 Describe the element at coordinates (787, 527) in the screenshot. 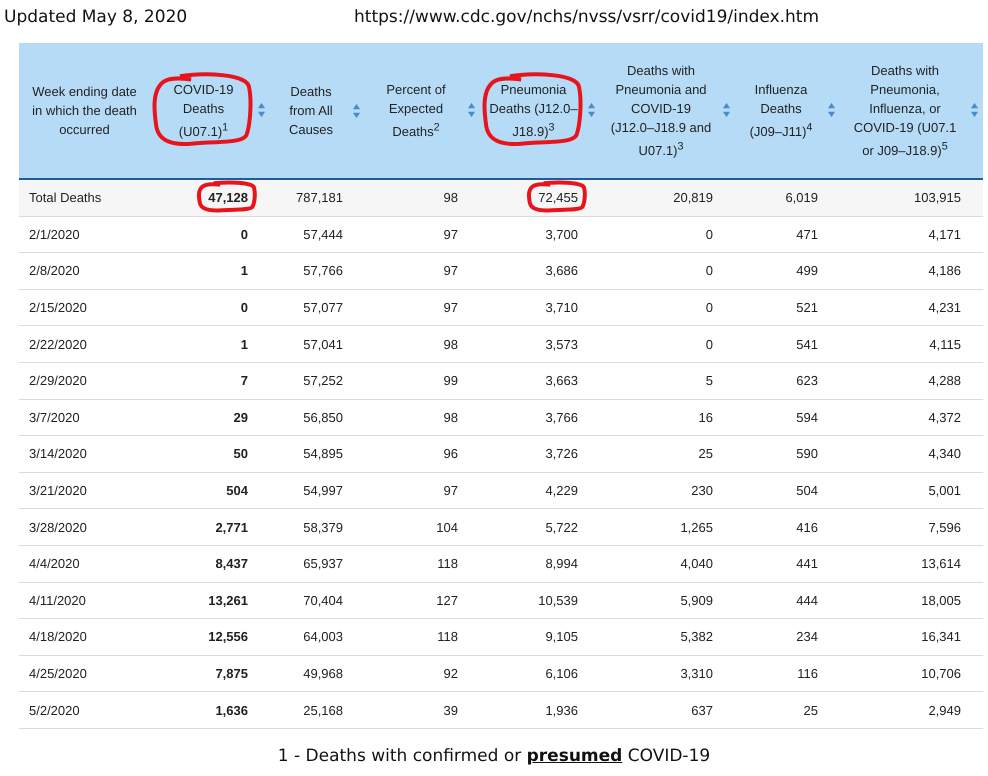

I see `table-cell: 416` at that location.